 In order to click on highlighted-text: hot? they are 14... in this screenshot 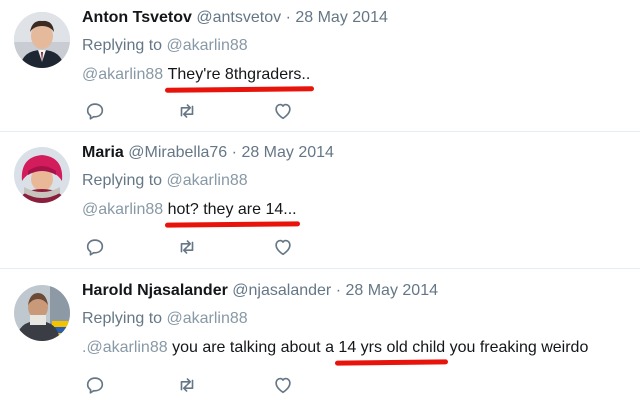, I will do `click(232, 214)`.